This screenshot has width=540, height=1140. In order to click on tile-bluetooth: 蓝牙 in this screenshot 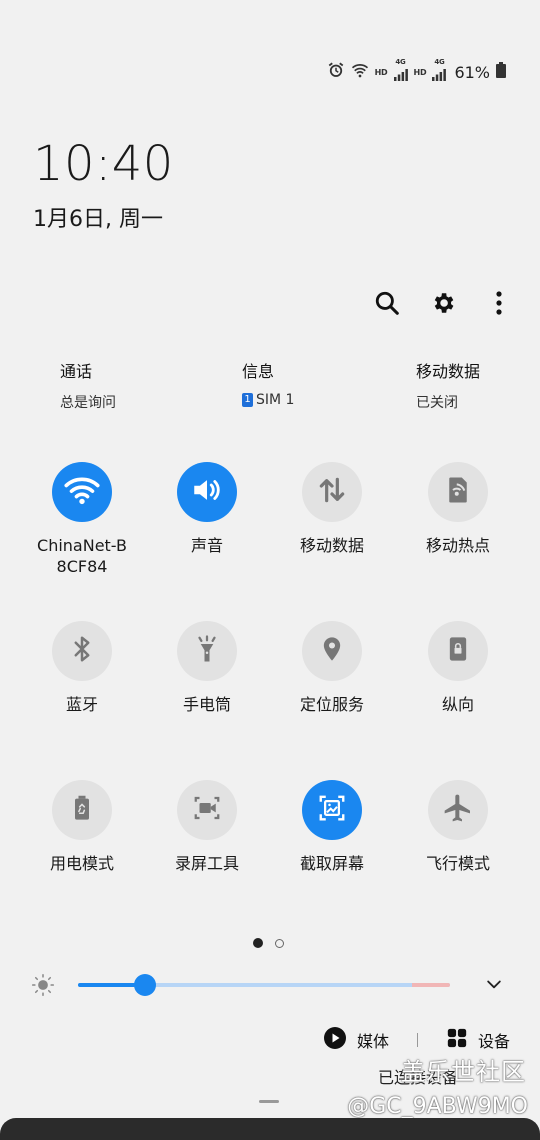, I will do `click(82, 668)`.